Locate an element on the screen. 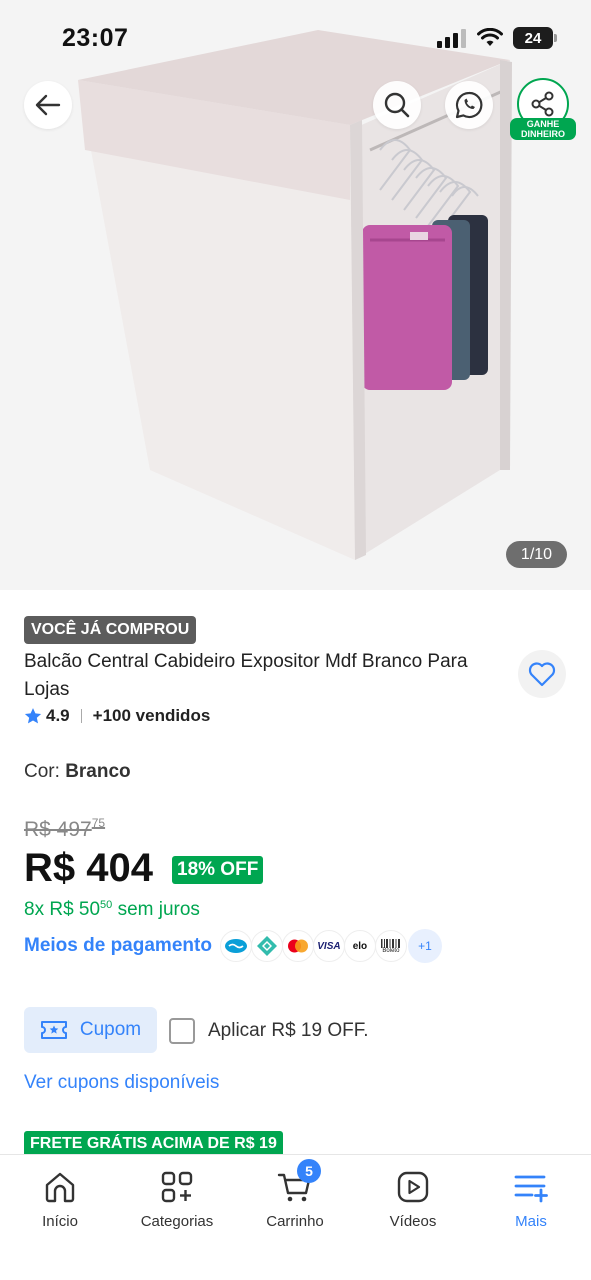 The image size is (591, 1280). color-selector: Cor: Branco is located at coordinates (77, 772).